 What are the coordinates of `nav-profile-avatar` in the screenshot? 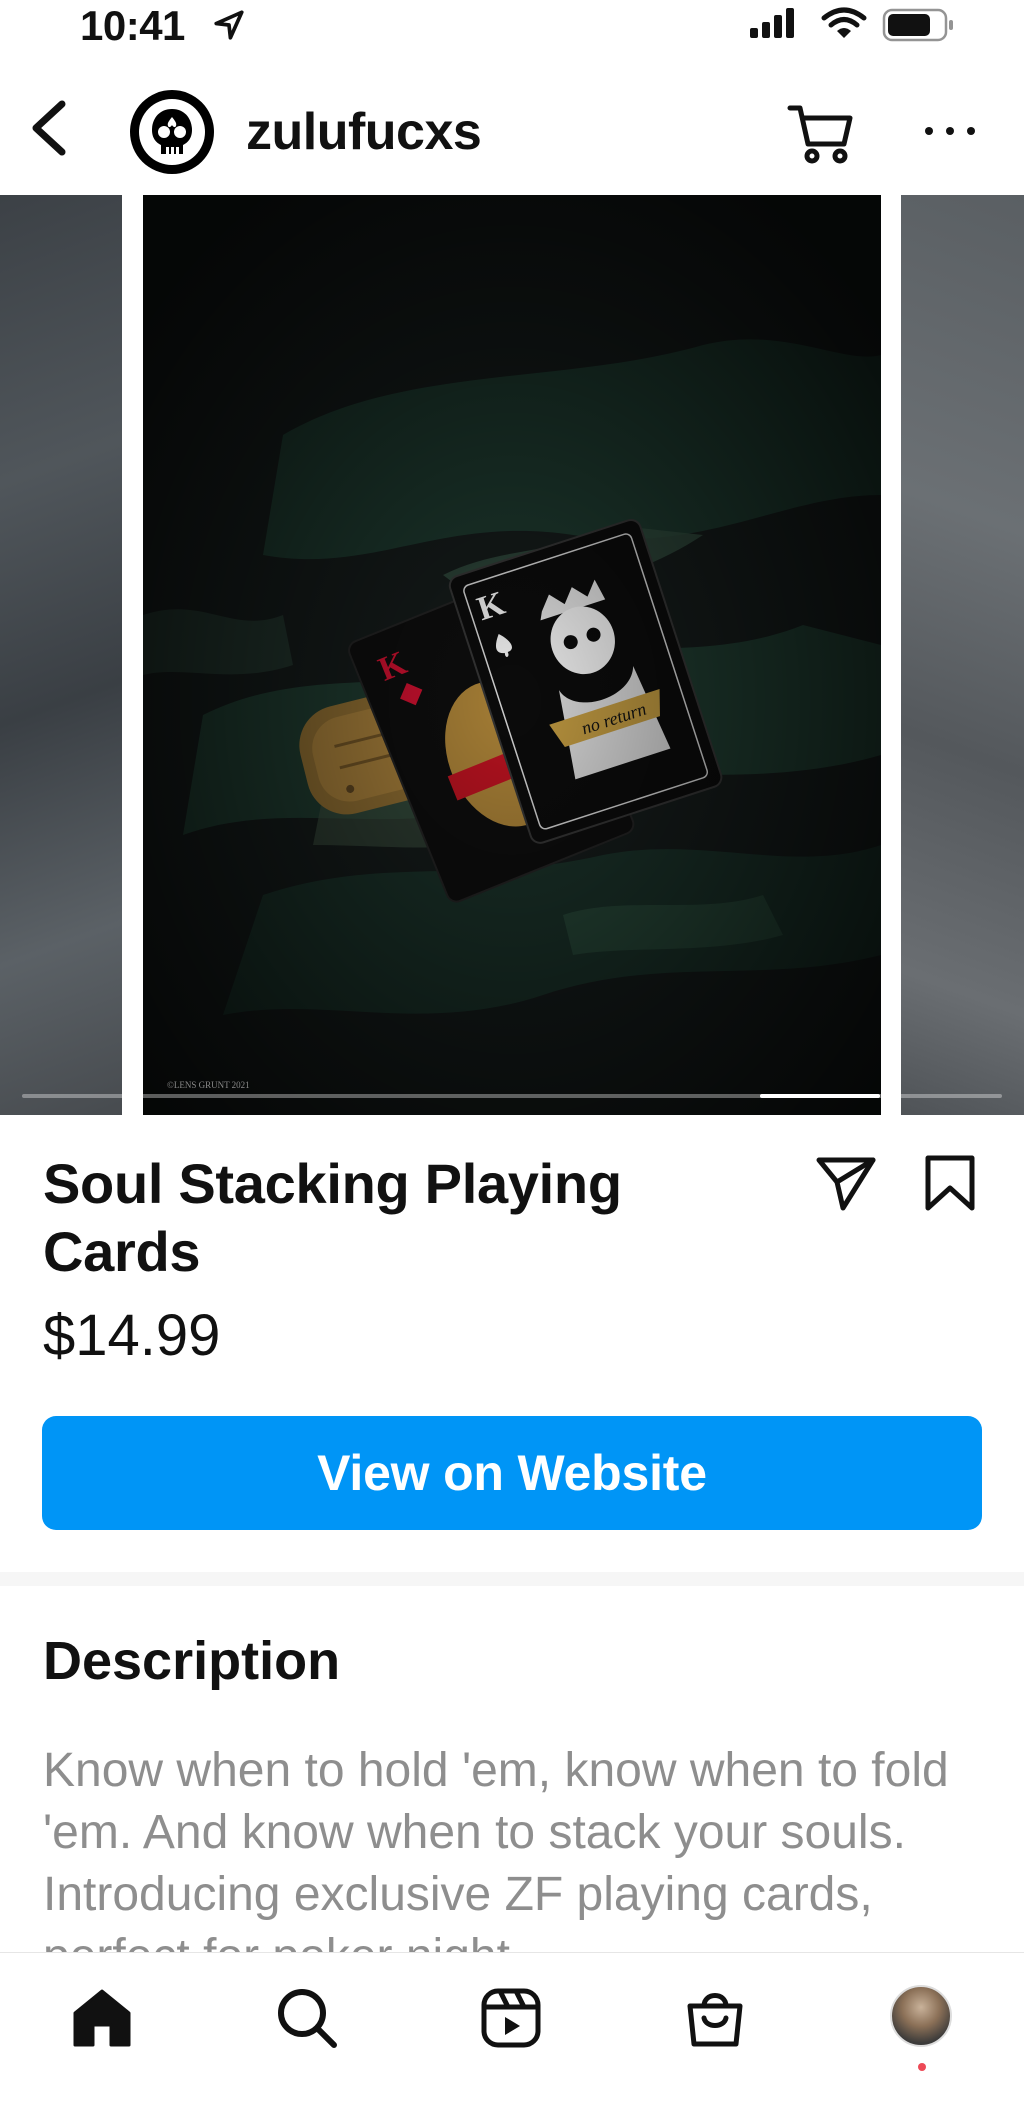 It's located at (921, 2016).